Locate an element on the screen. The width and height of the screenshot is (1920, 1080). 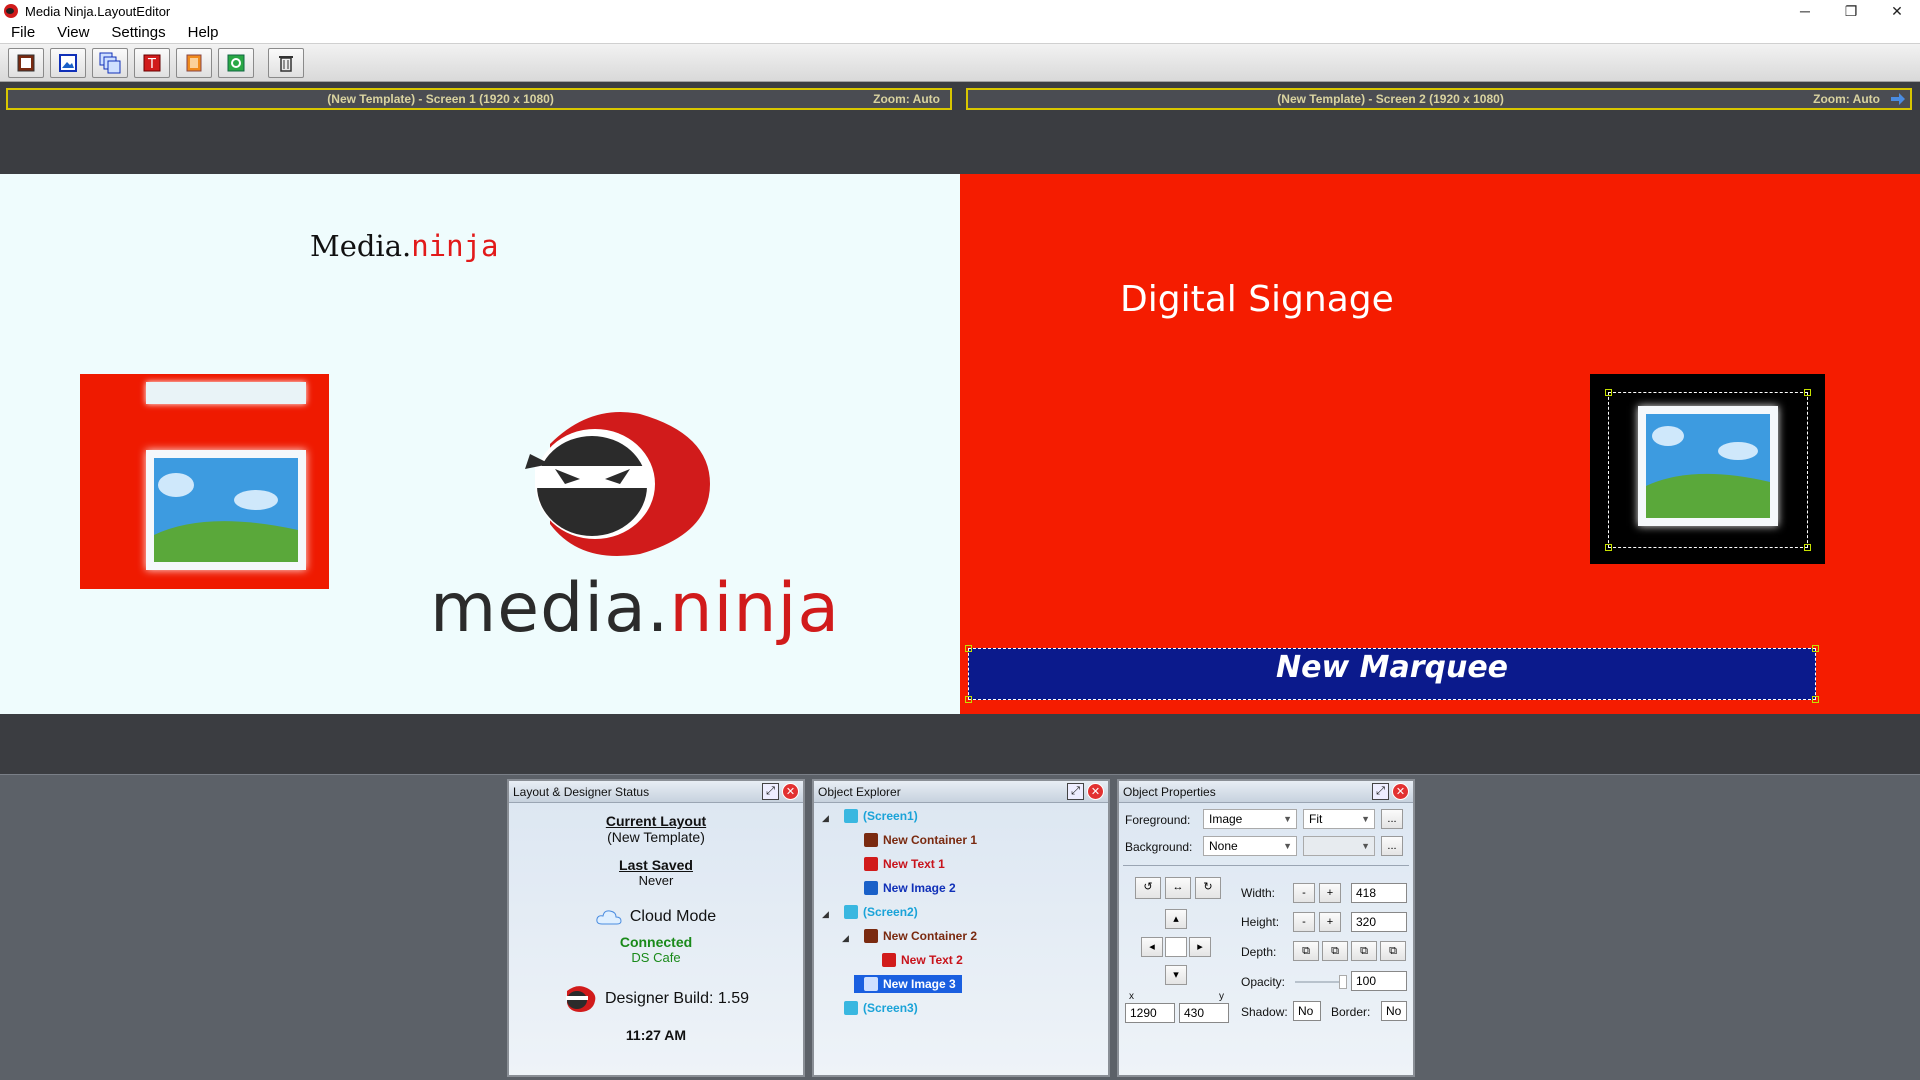
tree-image-2: New Image 2 is located at coordinates (910, 888).